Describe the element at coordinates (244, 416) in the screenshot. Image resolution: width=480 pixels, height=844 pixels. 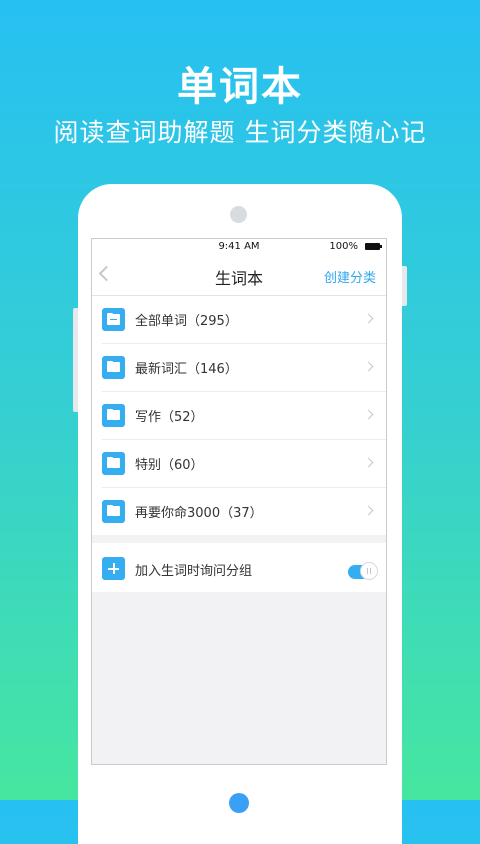
I see `folder-row-writing: 写作（52）` at that location.